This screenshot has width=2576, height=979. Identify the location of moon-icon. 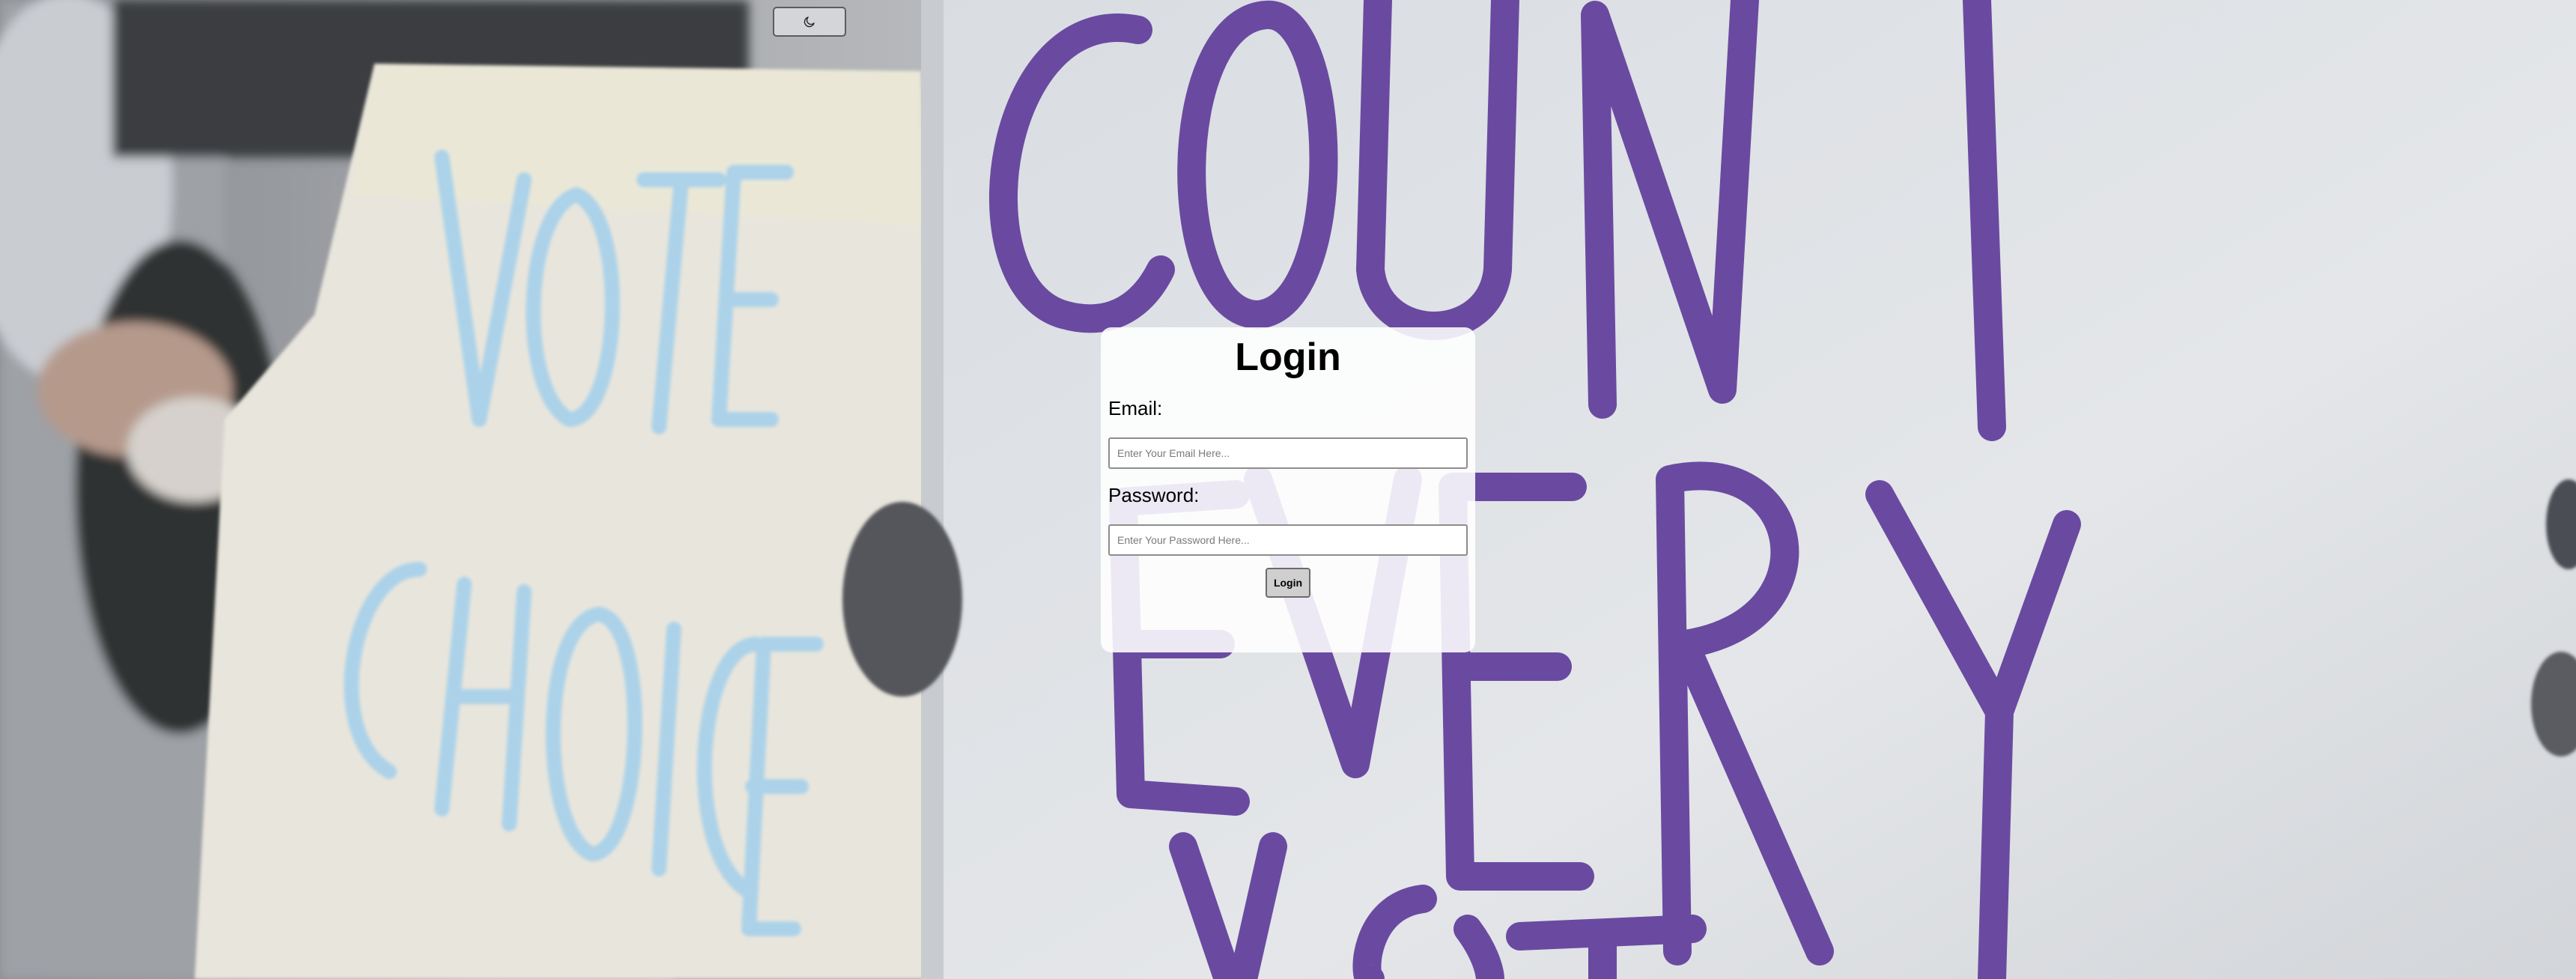
(809, 22).